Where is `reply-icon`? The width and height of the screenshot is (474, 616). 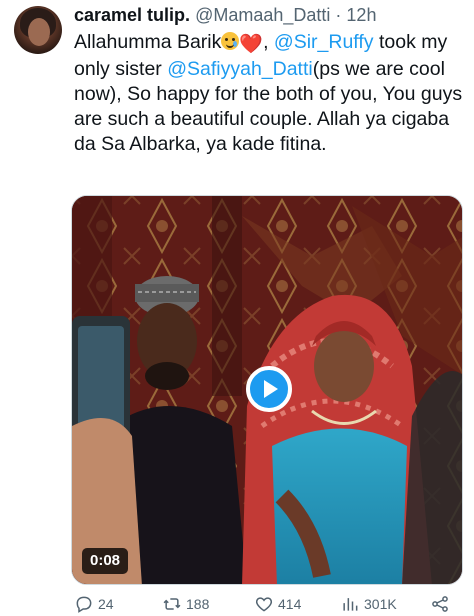 reply-icon is located at coordinates (84, 604).